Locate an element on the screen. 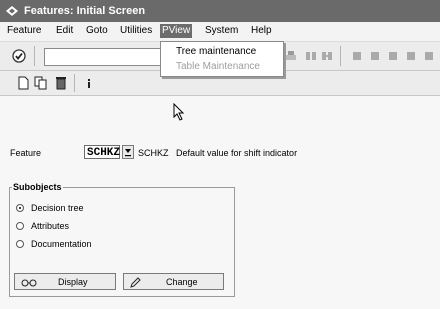 The image size is (440, 309). menu-item-tree-maintenance: Tree maintenance is located at coordinates (216, 51).